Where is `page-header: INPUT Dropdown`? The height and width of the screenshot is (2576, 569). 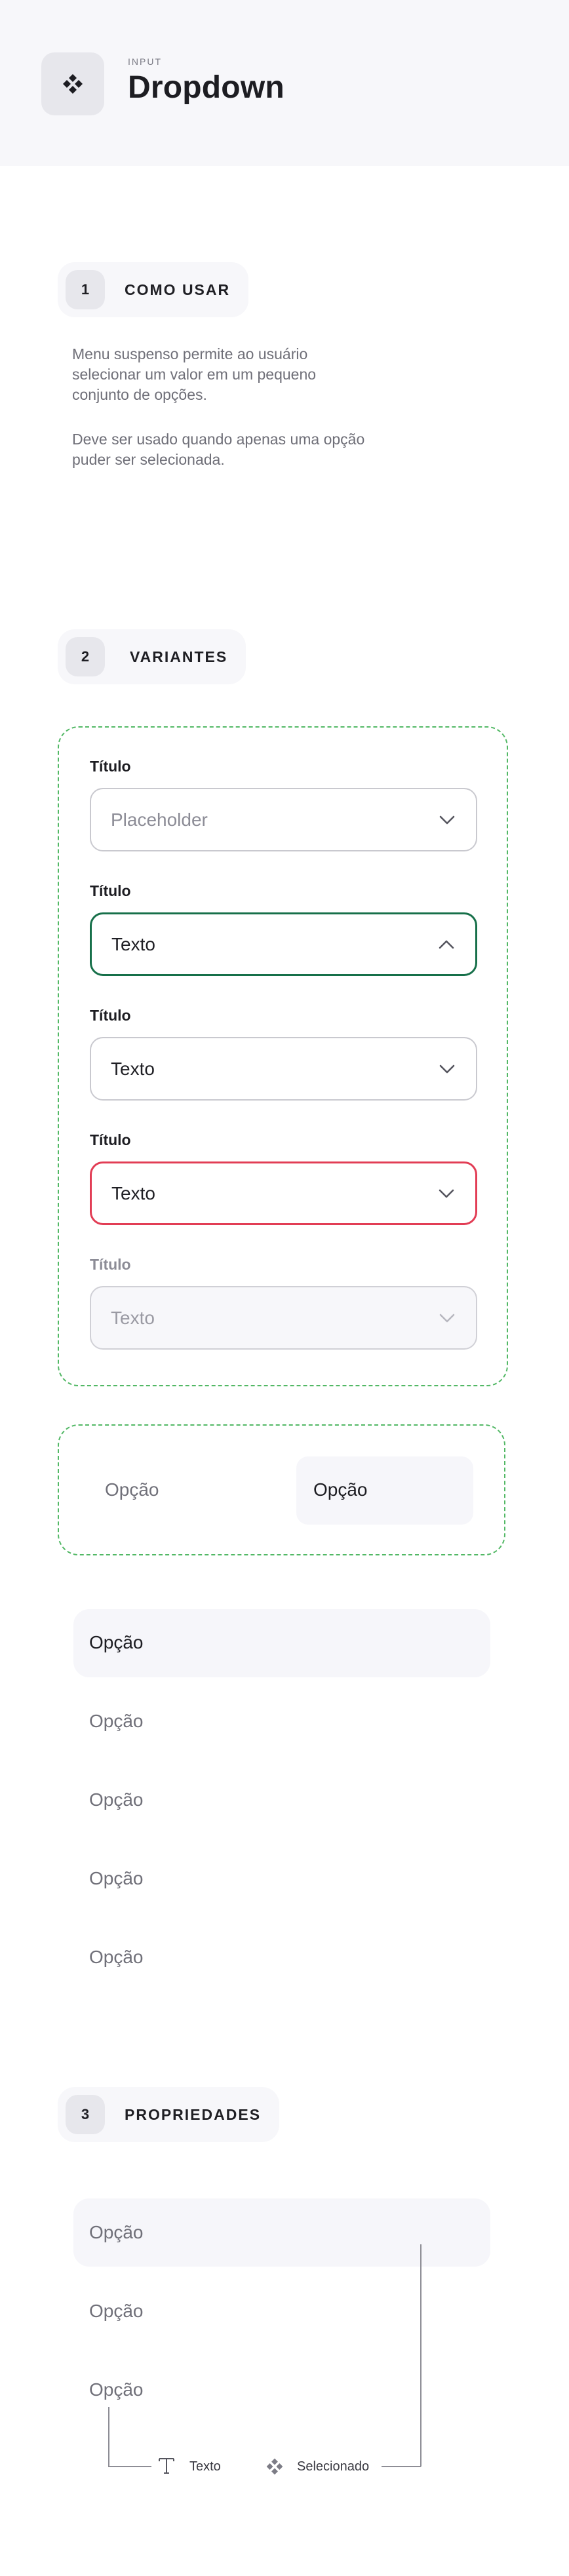
page-header: INPUT Dropdown is located at coordinates (284, 83).